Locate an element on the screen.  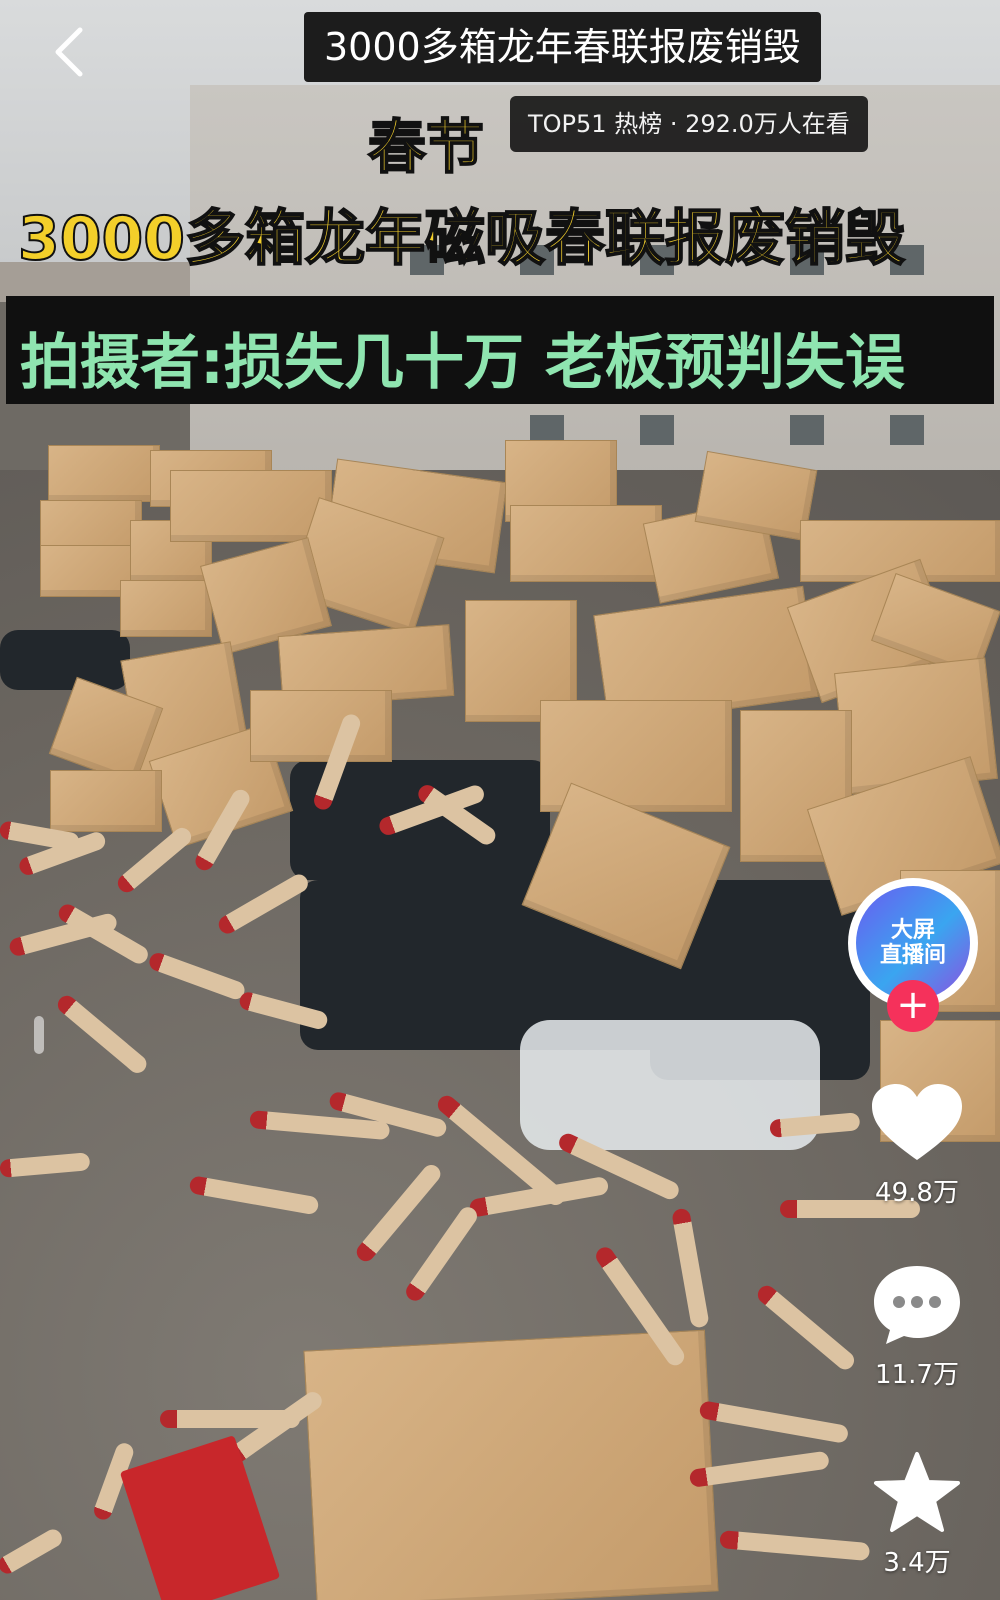
like-count: 49.8万 is located at coordinates (917, 1193).